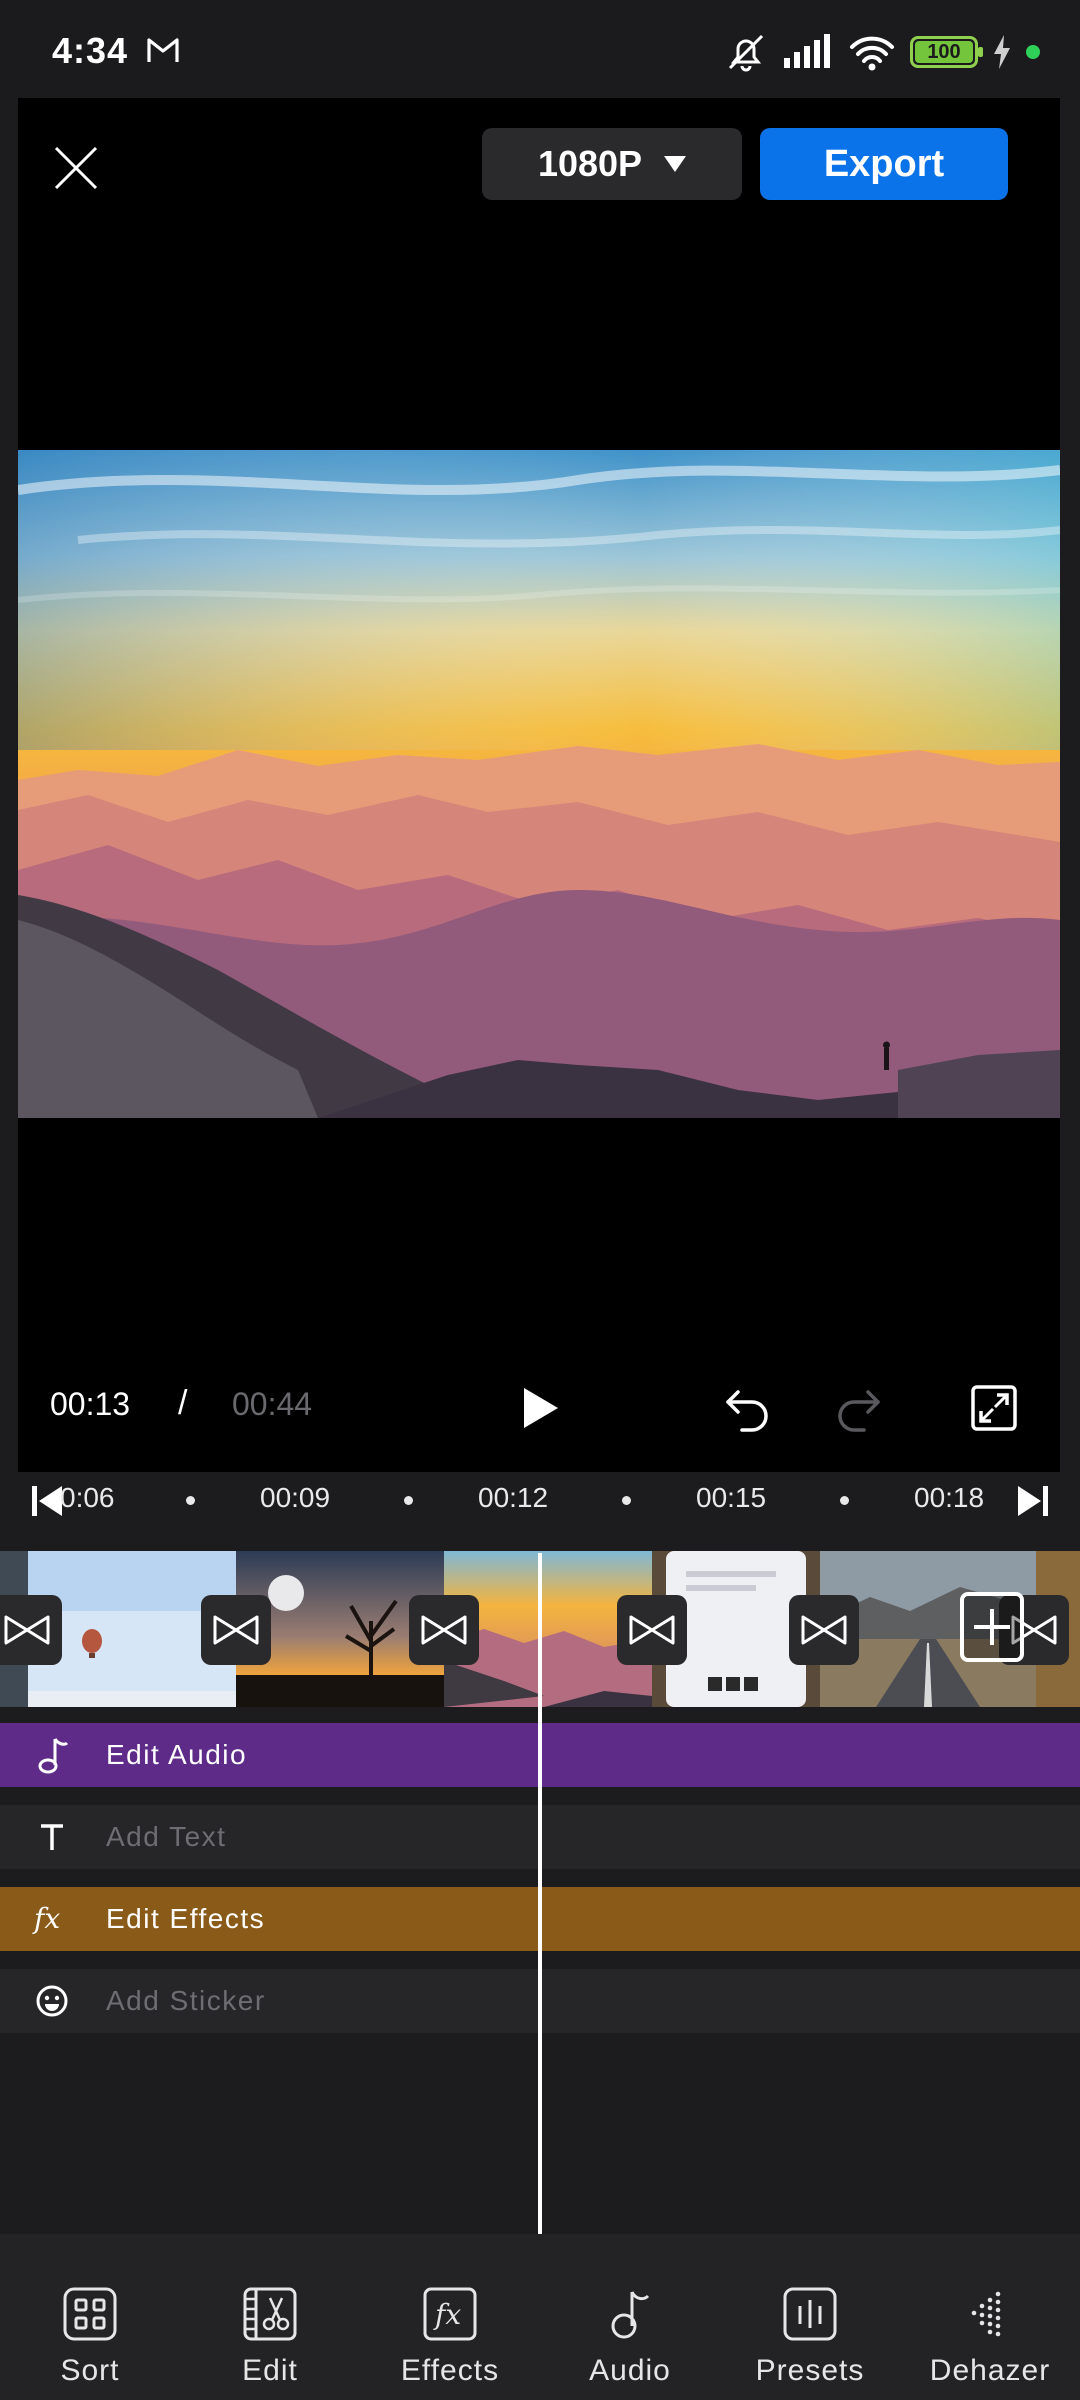 The image size is (1080, 2400). What do you see at coordinates (186, 2000) in the screenshot?
I see `add-sticker-label: Add Sticker` at bounding box center [186, 2000].